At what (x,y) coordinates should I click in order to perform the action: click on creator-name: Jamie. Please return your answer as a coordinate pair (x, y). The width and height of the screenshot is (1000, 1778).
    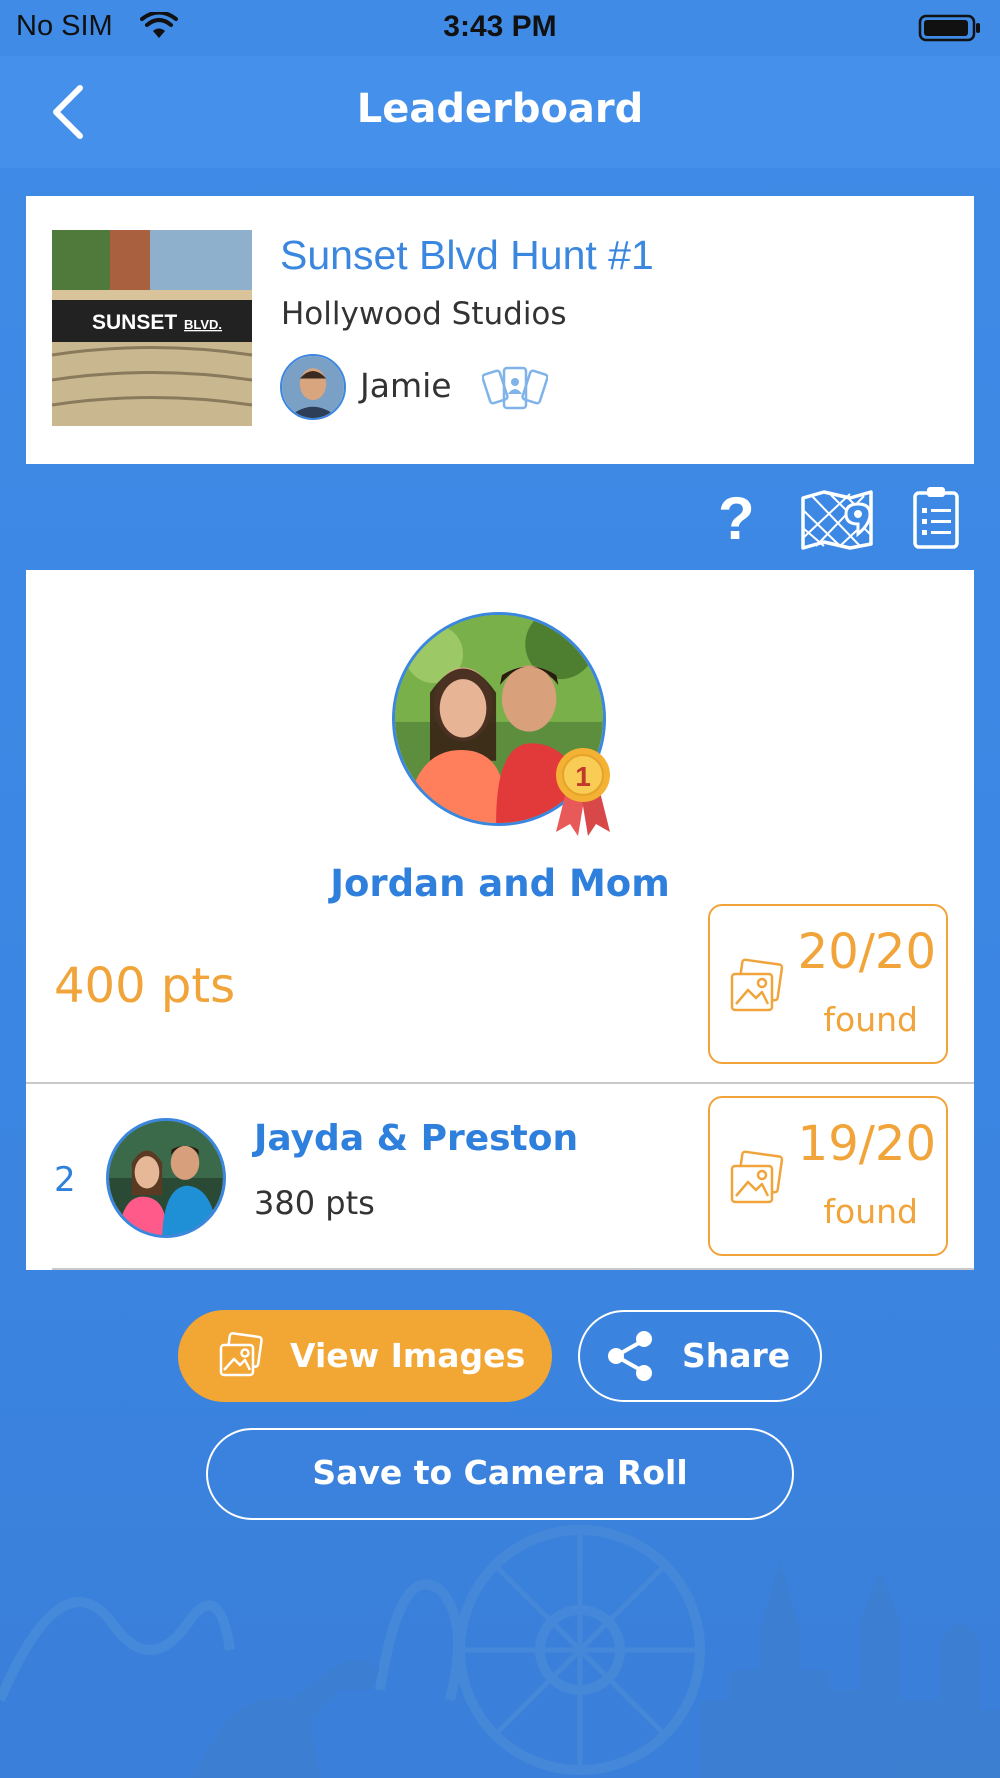
    Looking at the image, I should click on (406, 385).